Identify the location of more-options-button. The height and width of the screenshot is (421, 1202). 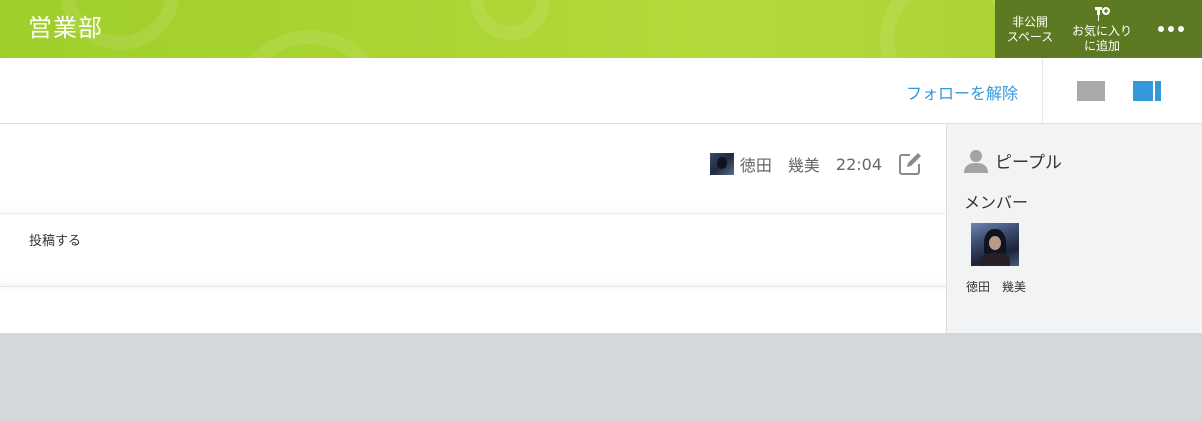
(1170, 29).